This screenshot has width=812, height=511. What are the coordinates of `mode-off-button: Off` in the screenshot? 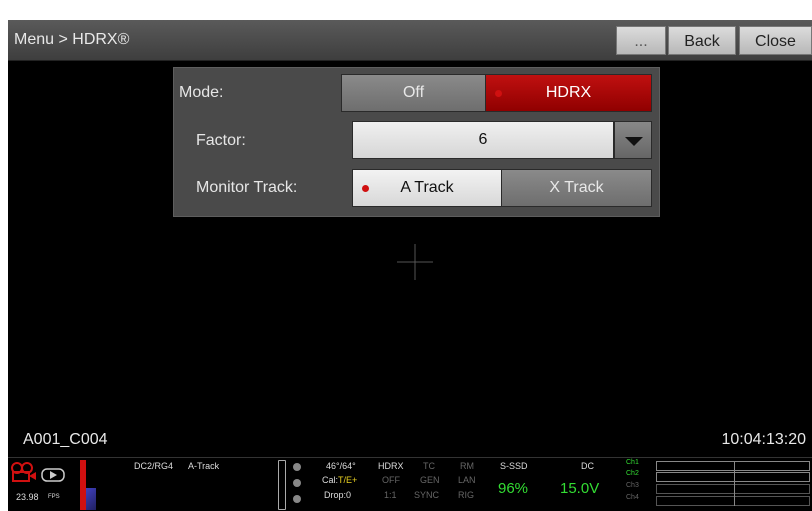 It's located at (413, 93).